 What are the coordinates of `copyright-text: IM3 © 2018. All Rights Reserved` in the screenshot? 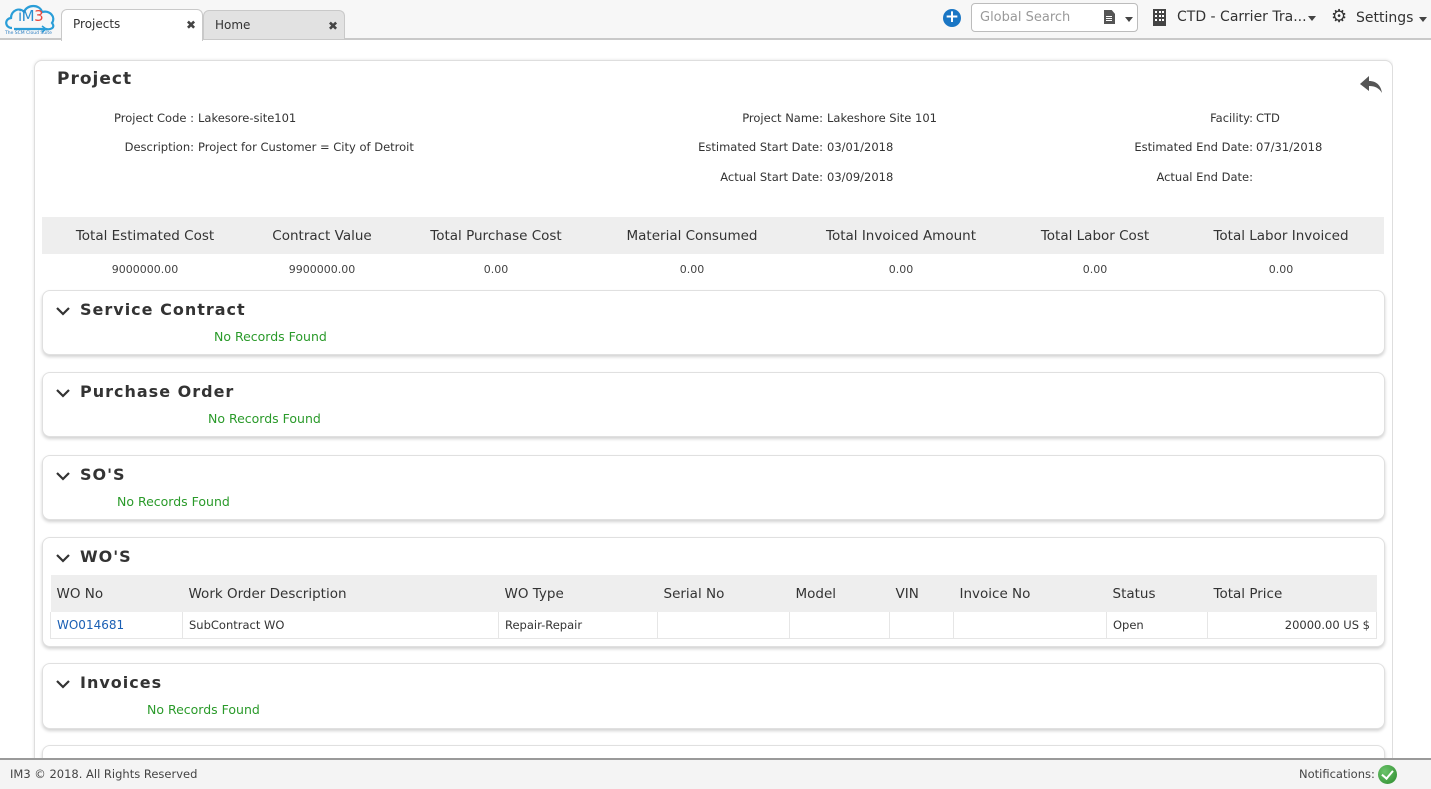 It's located at (104, 774).